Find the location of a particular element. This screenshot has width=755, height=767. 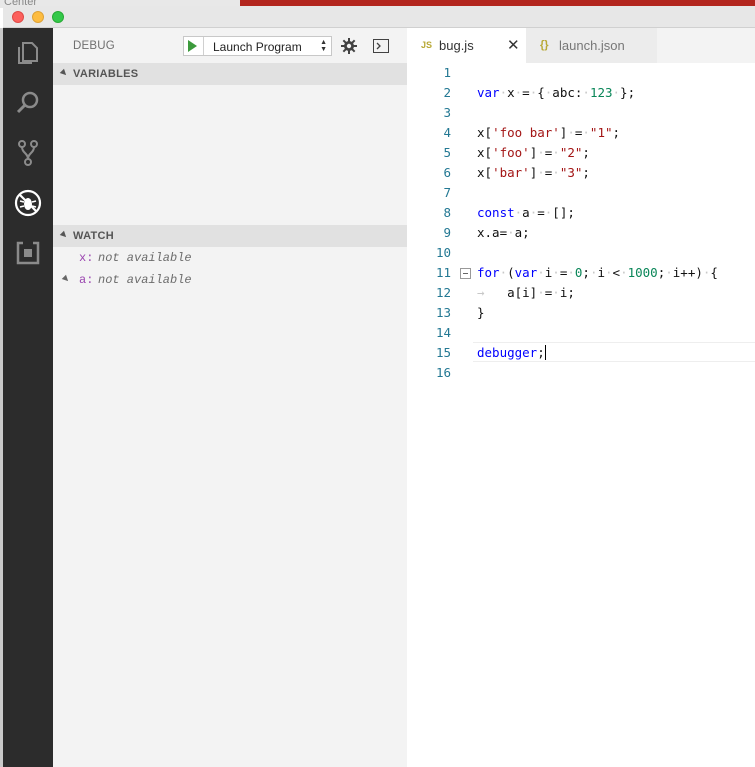

line-number: 12 is located at coordinates (443, 292).